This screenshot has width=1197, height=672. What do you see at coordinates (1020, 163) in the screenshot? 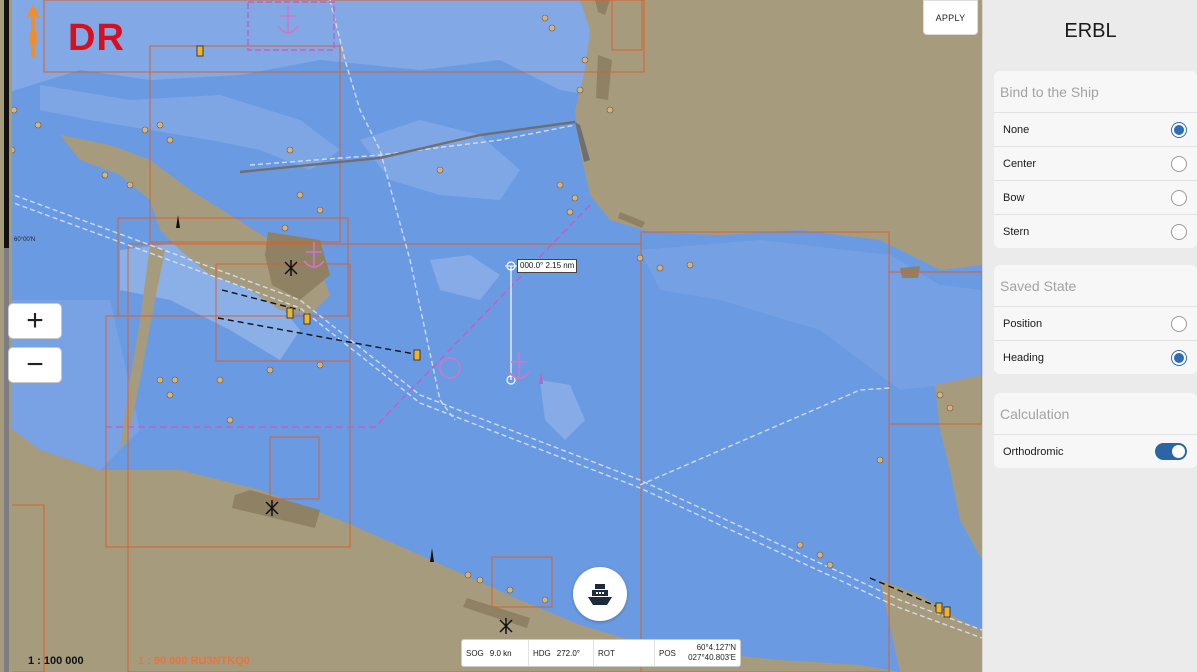
I see `option-label: Center` at bounding box center [1020, 163].